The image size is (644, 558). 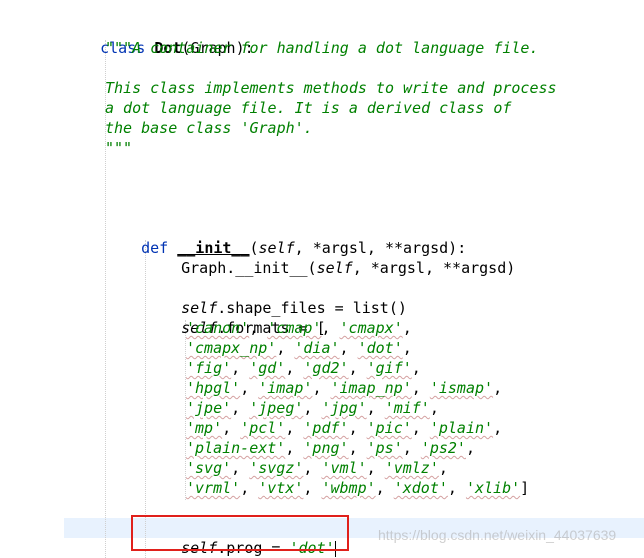 I want to click on format-string: 'cmapx_np', so click(x=231, y=348).